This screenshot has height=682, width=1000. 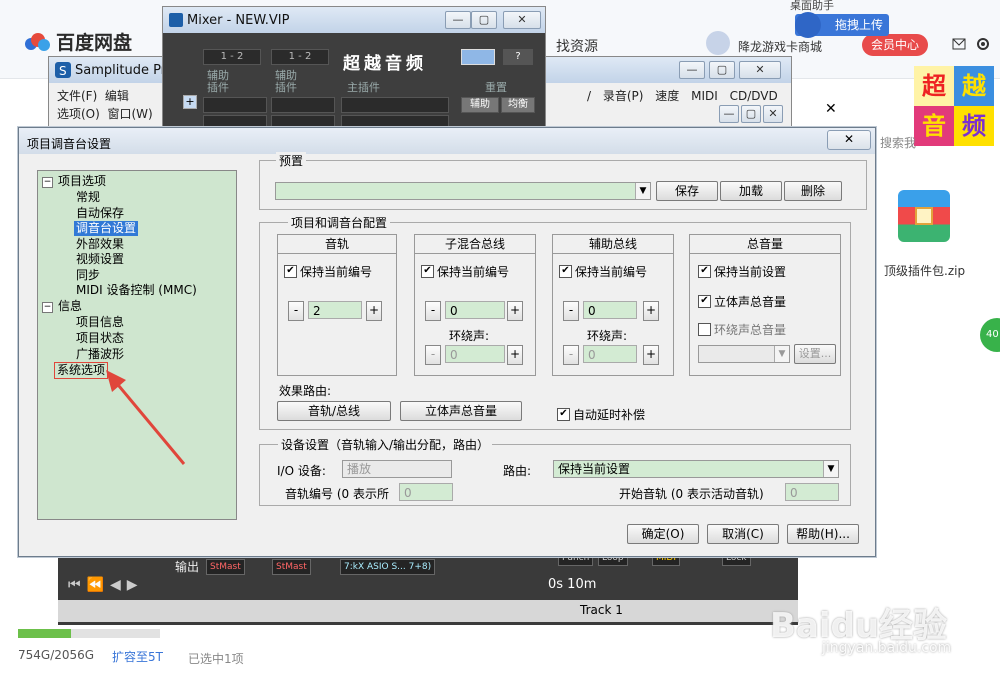 I want to click on stereo-master-button: 立体声总音量, so click(x=461, y=411).